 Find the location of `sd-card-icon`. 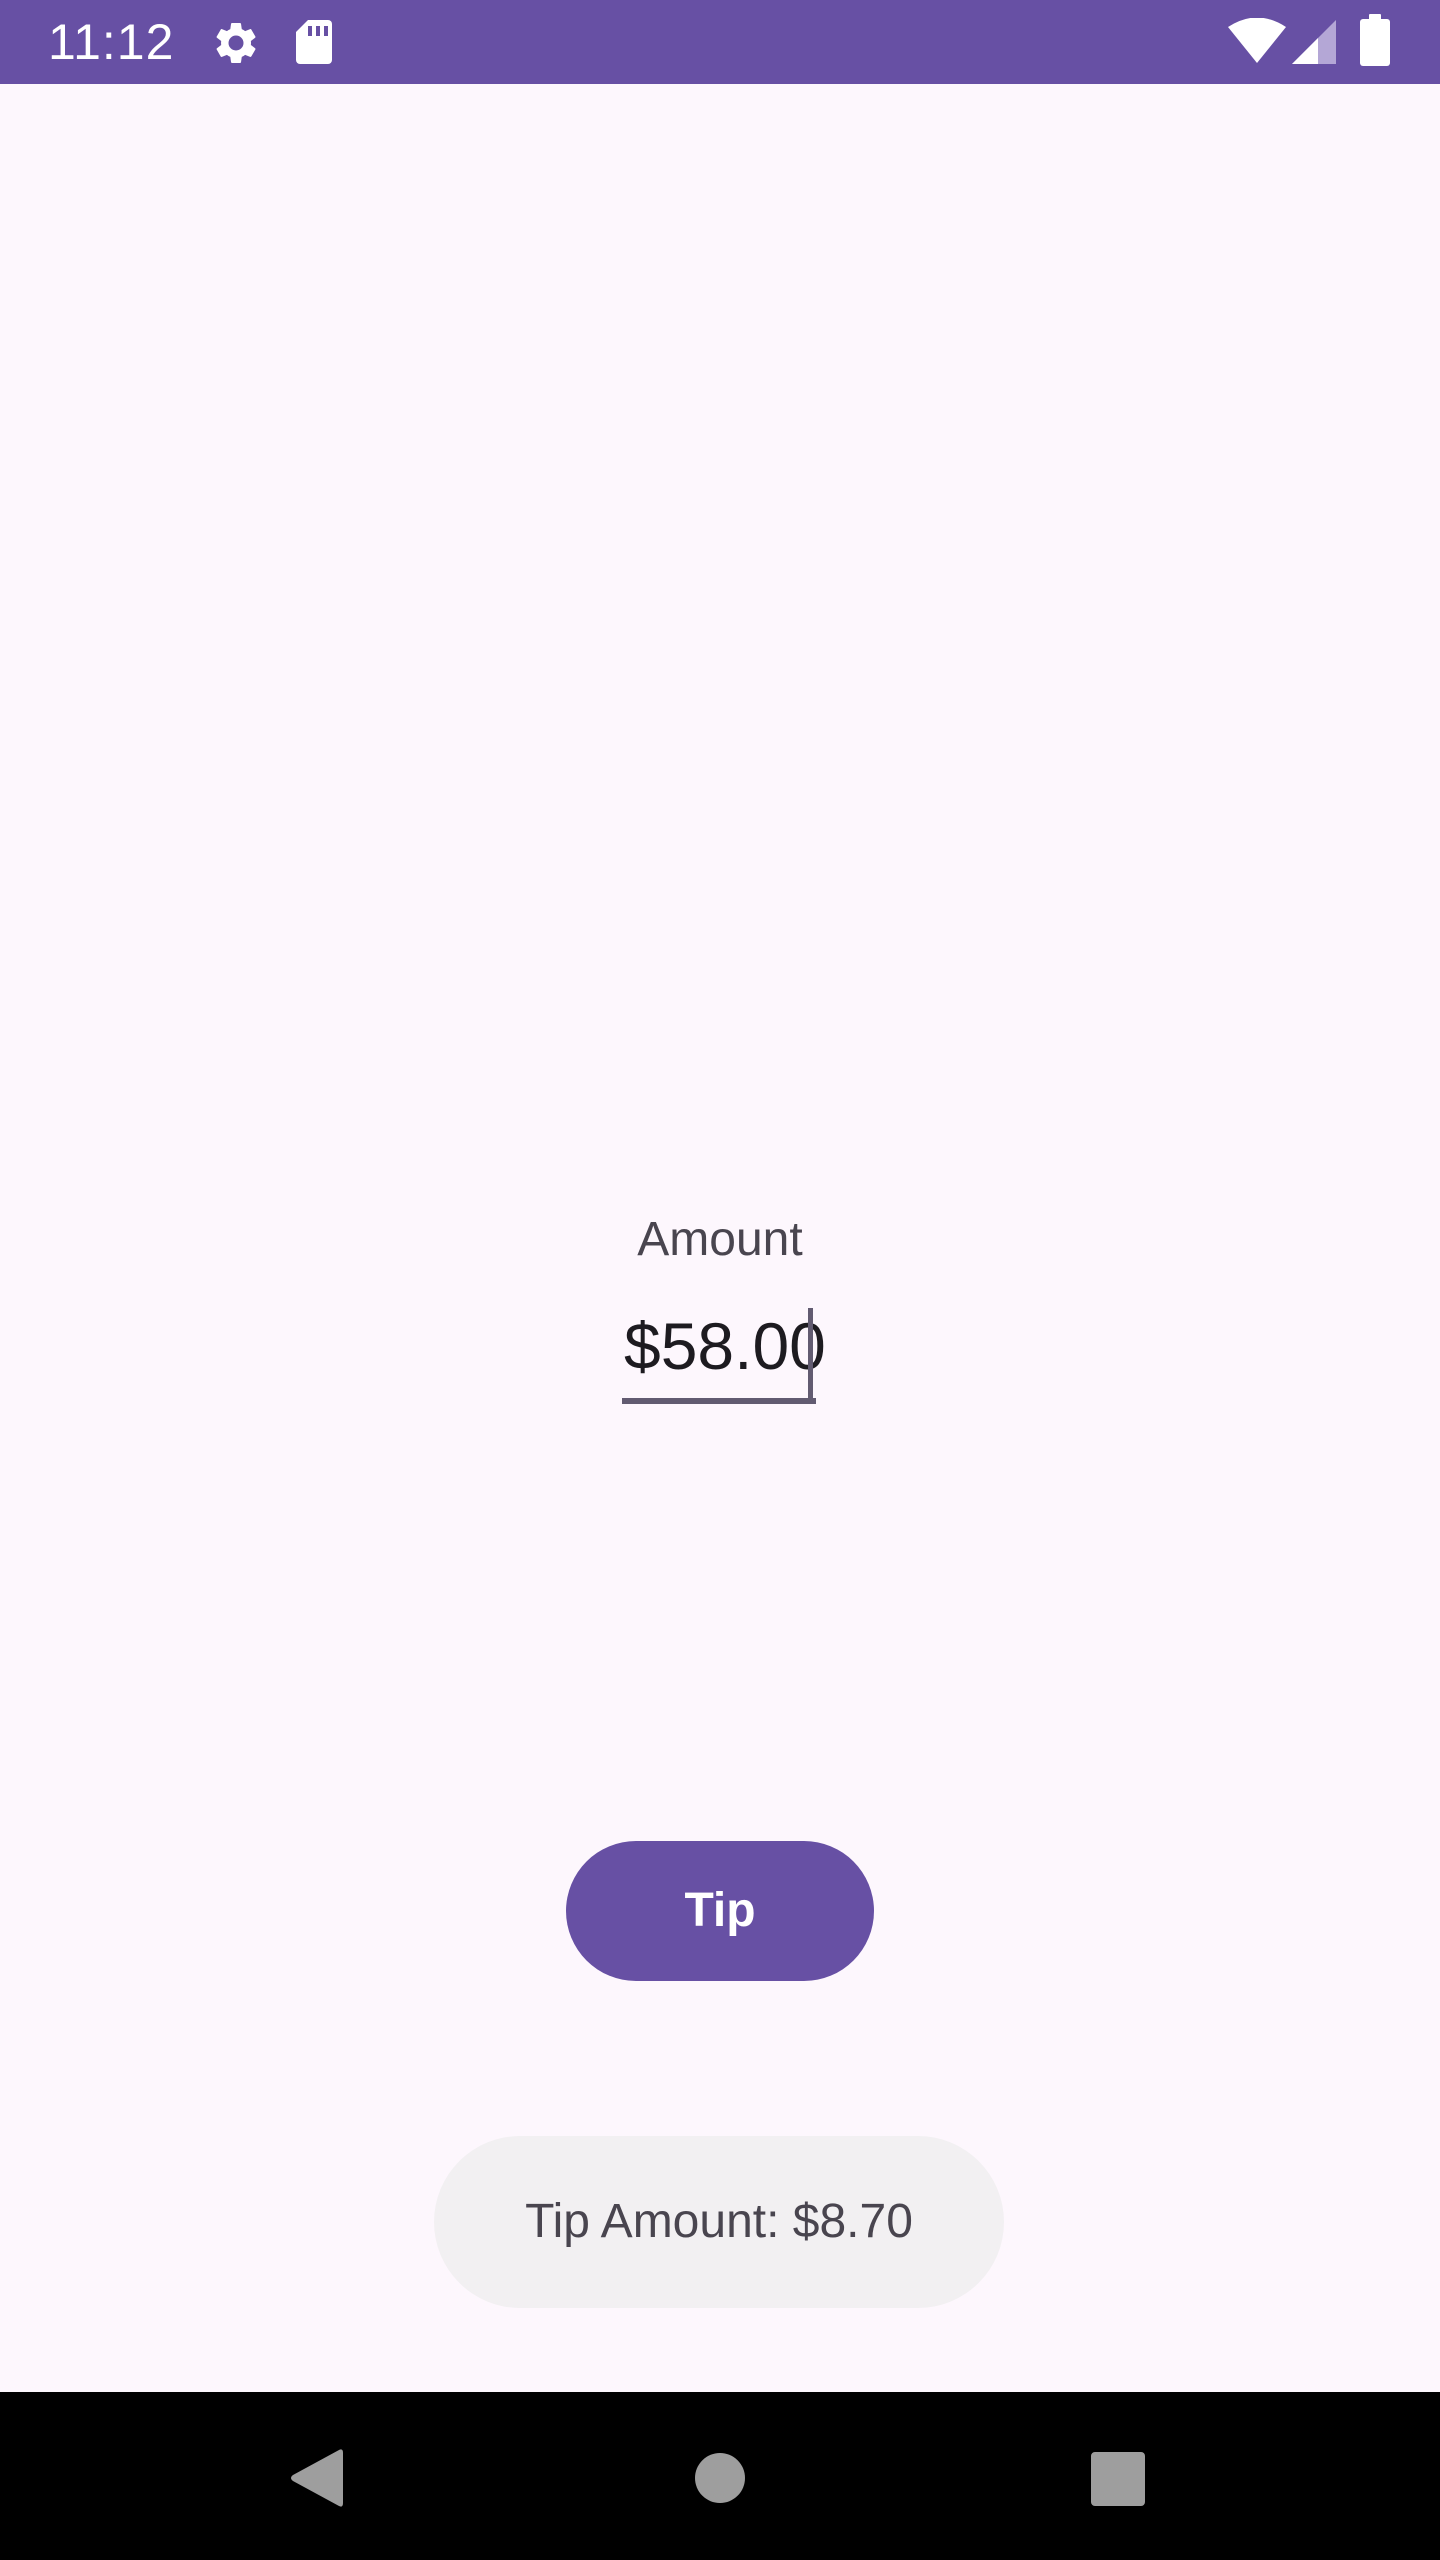

sd-card-icon is located at coordinates (314, 42).